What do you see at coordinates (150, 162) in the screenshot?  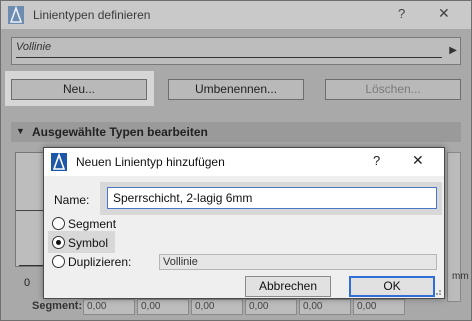 I see `dialog-title: Neuen Linientyp hinzufügen` at bounding box center [150, 162].